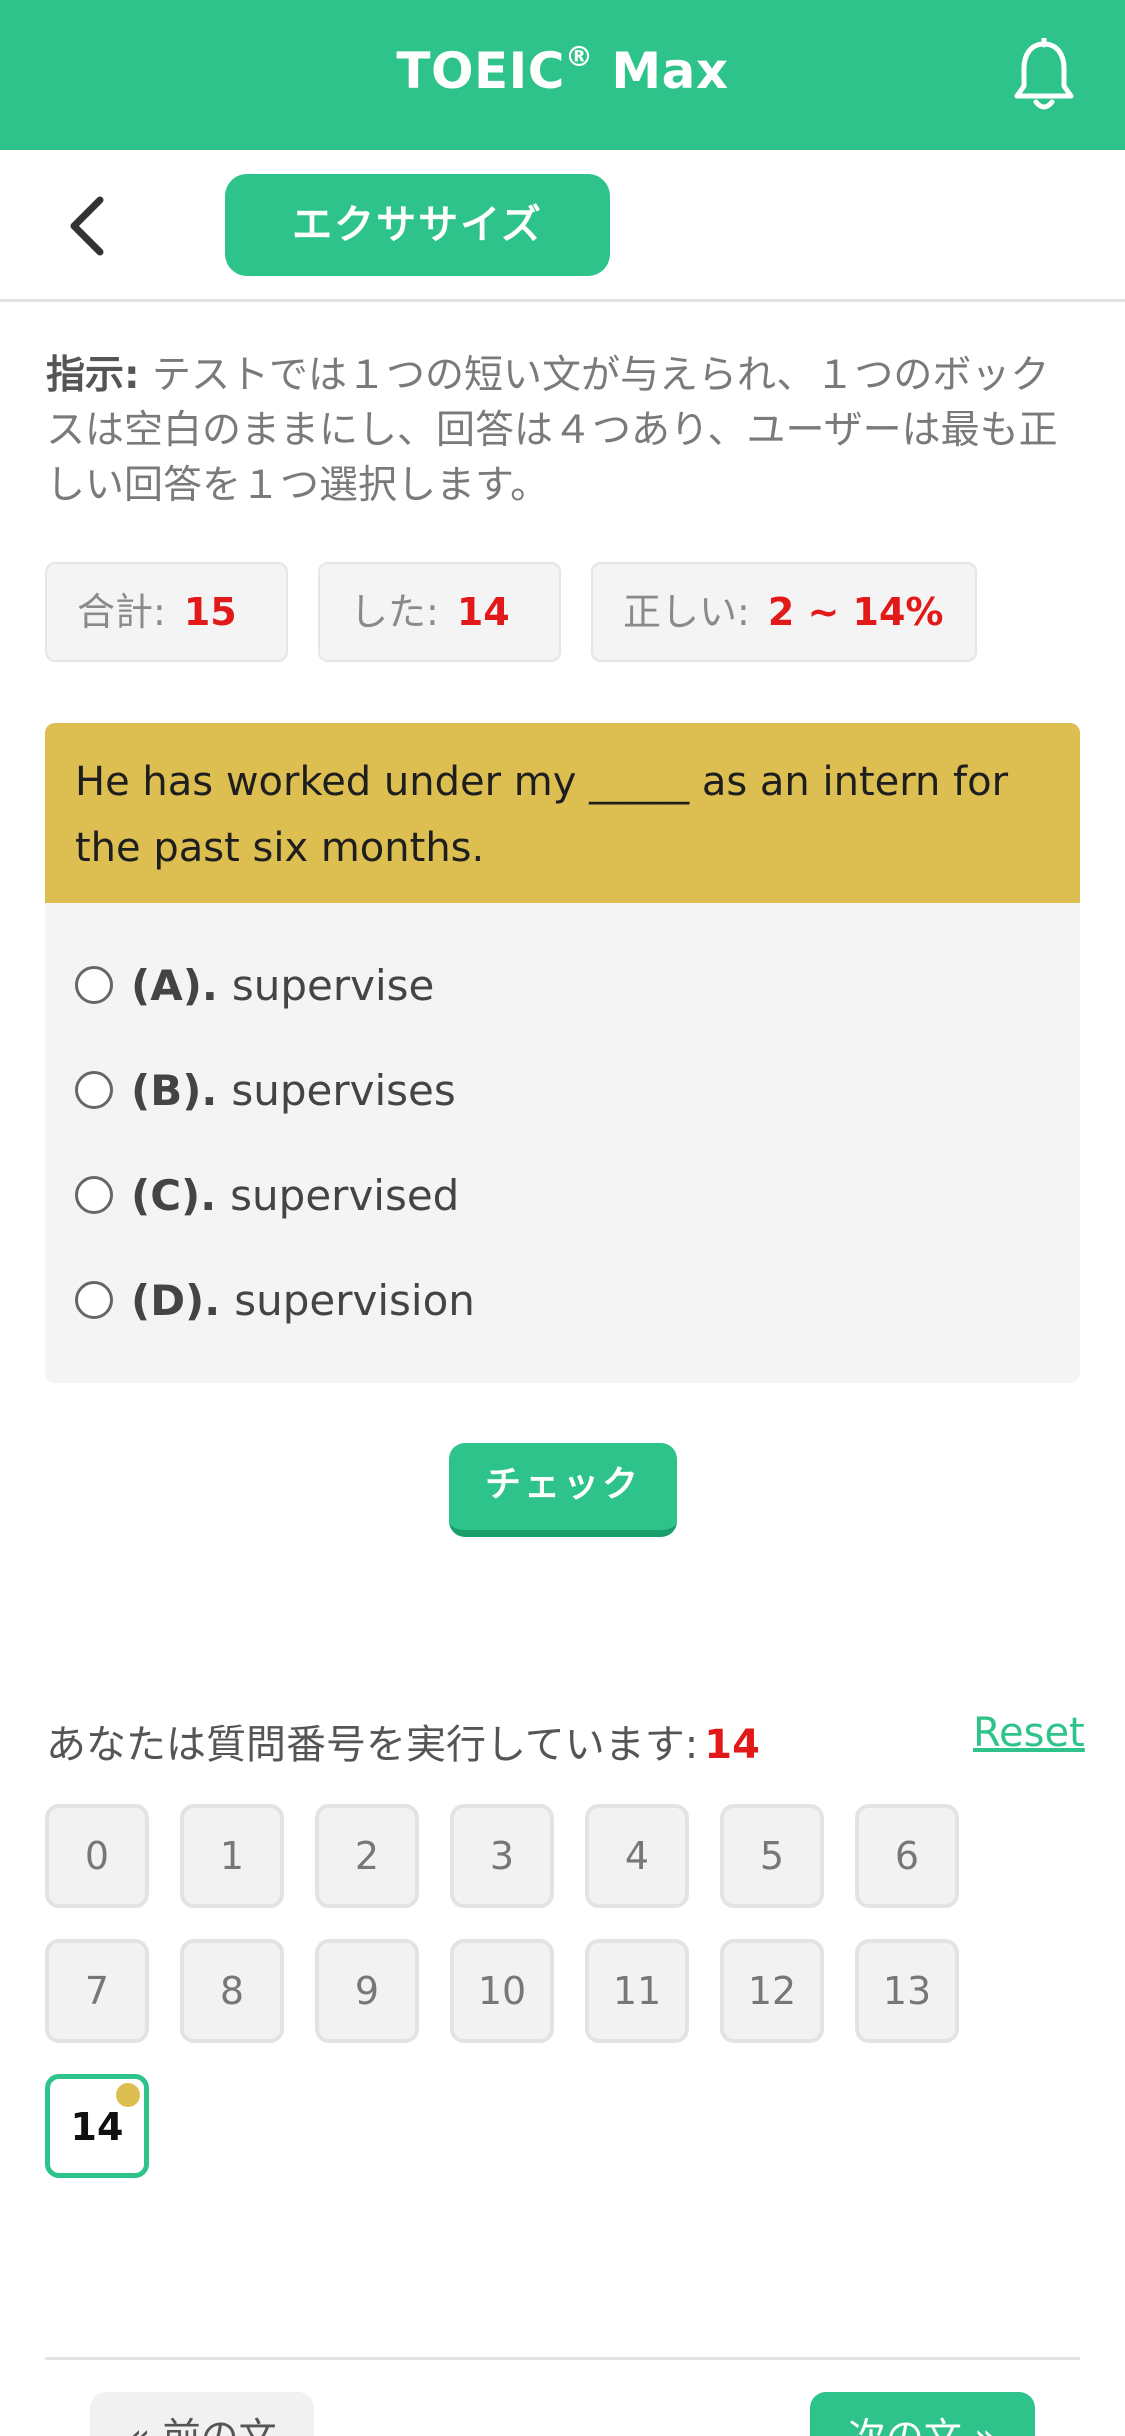 The height and width of the screenshot is (2436, 1125). Describe the element at coordinates (502, 1856) in the screenshot. I see `question-number-3: 3` at that location.